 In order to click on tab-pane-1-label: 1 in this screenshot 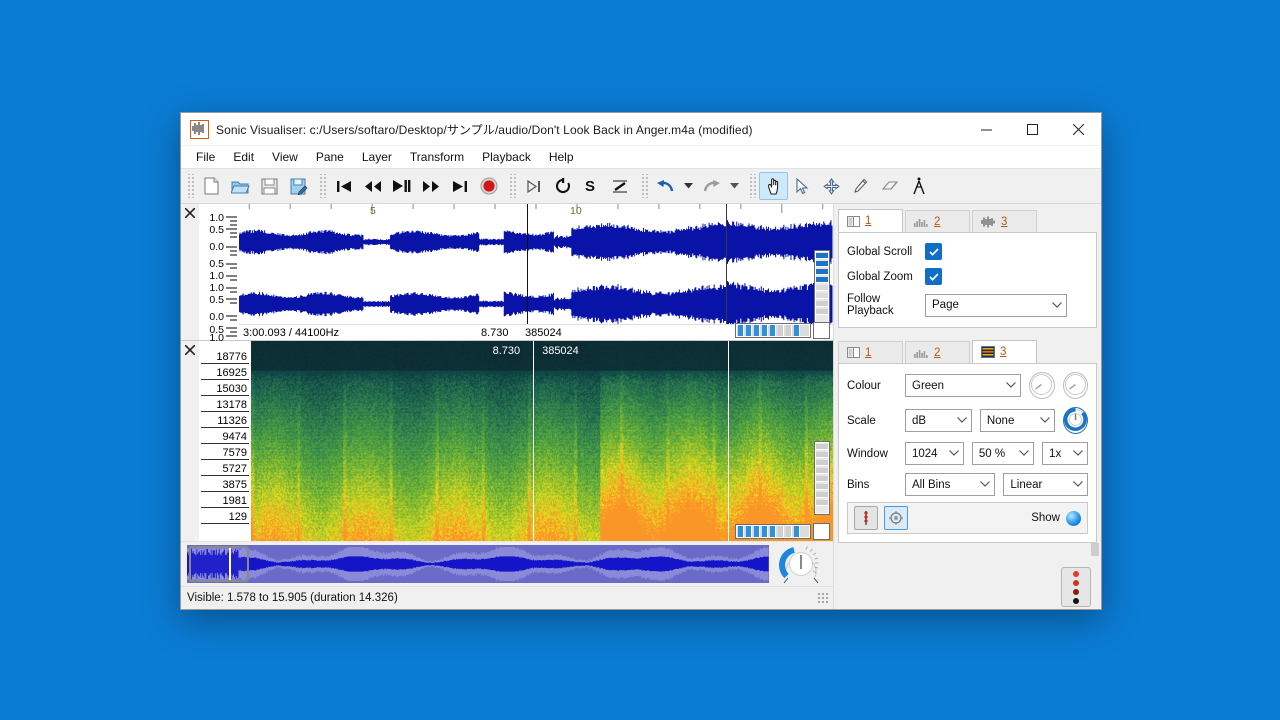, I will do `click(868, 221)`.